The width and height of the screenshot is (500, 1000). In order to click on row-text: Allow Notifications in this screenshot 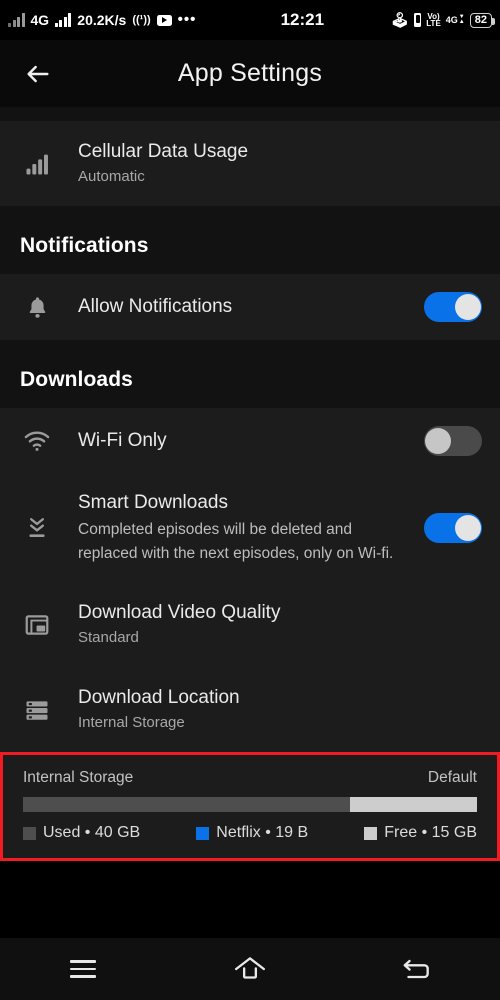, I will do `click(241, 307)`.